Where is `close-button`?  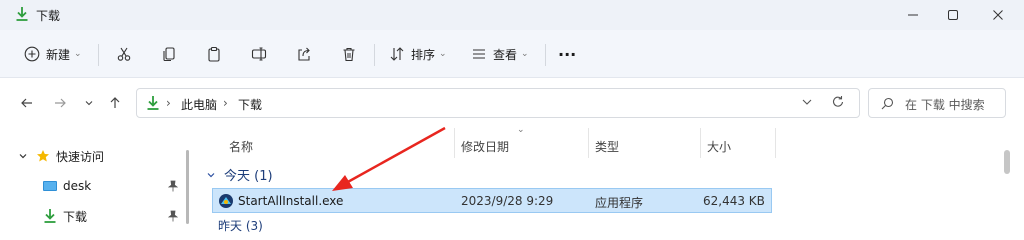
close-button is located at coordinates (998, 15).